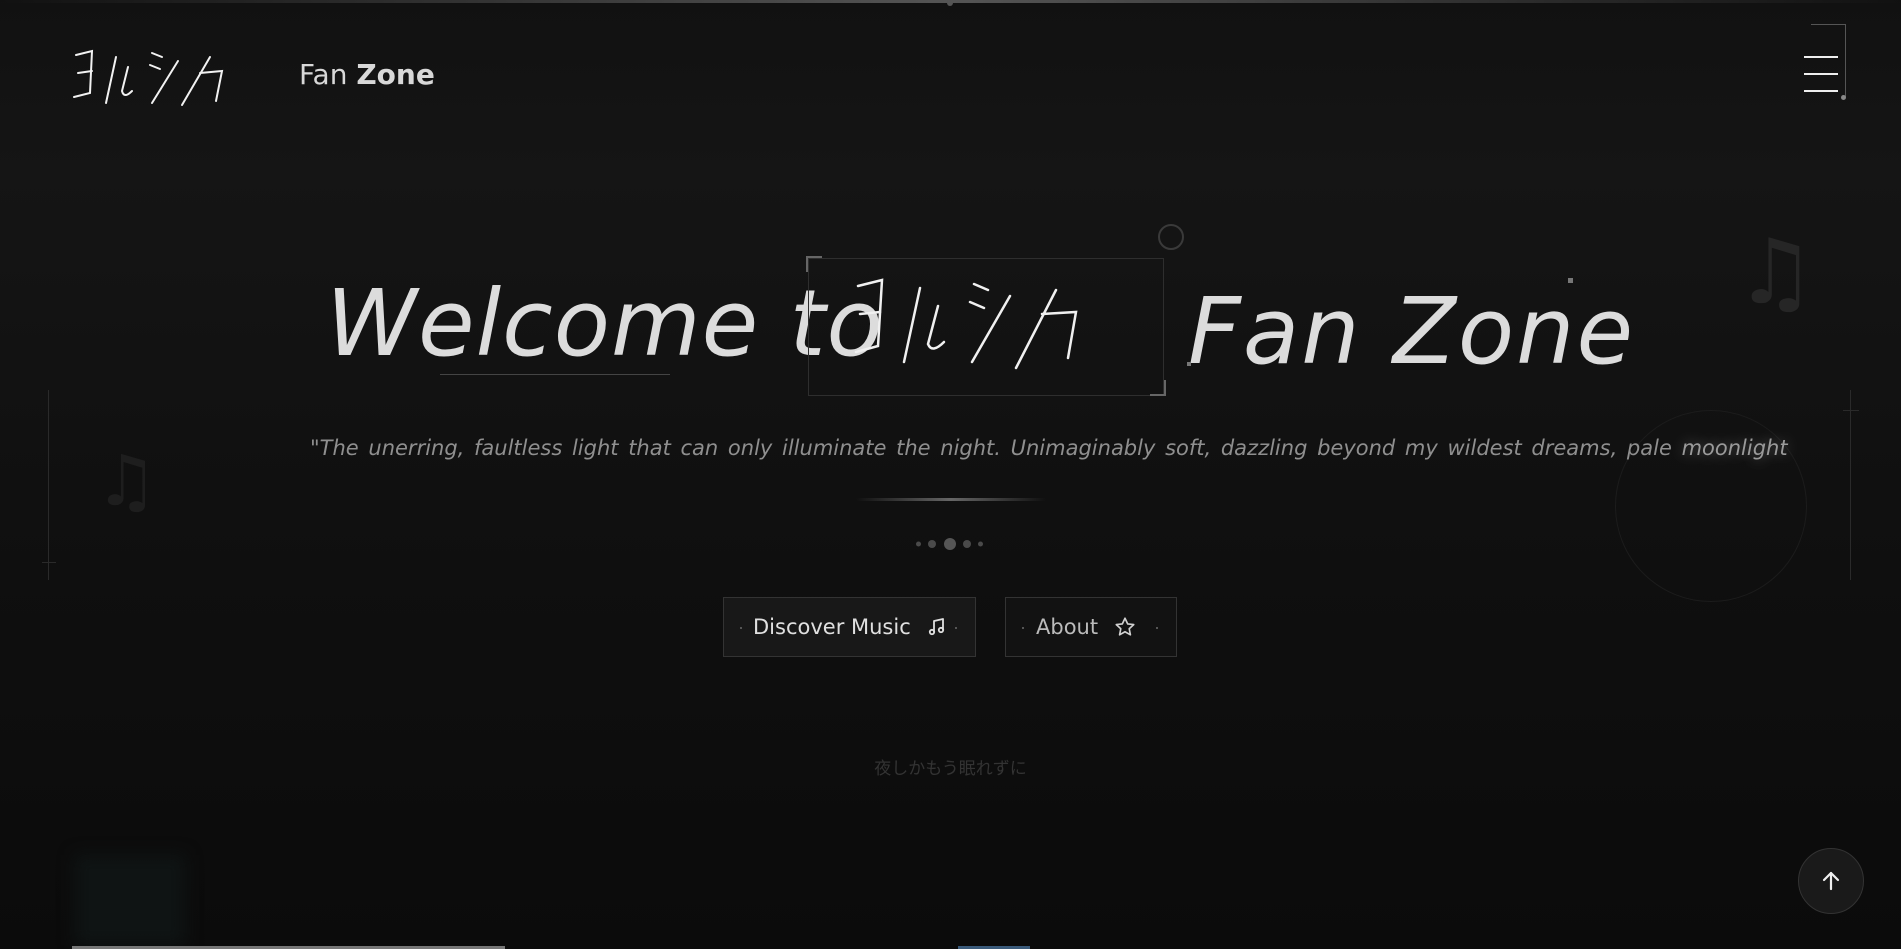 The height and width of the screenshot is (949, 1901). What do you see at coordinates (126, 481) in the screenshot?
I see `music-note-decoration-icon: ♫` at bounding box center [126, 481].